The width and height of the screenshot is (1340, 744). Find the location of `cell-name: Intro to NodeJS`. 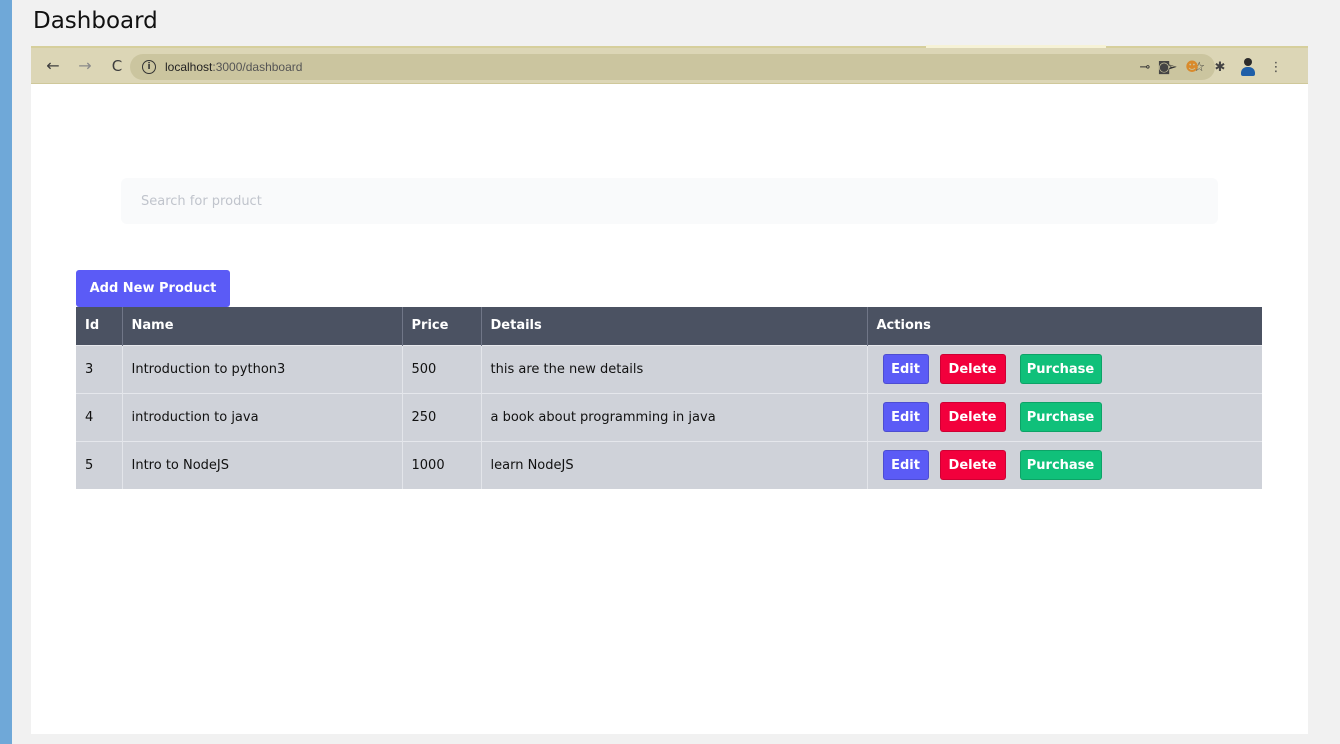

cell-name: Intro to NodeJS is located at coordinates (262, 465).